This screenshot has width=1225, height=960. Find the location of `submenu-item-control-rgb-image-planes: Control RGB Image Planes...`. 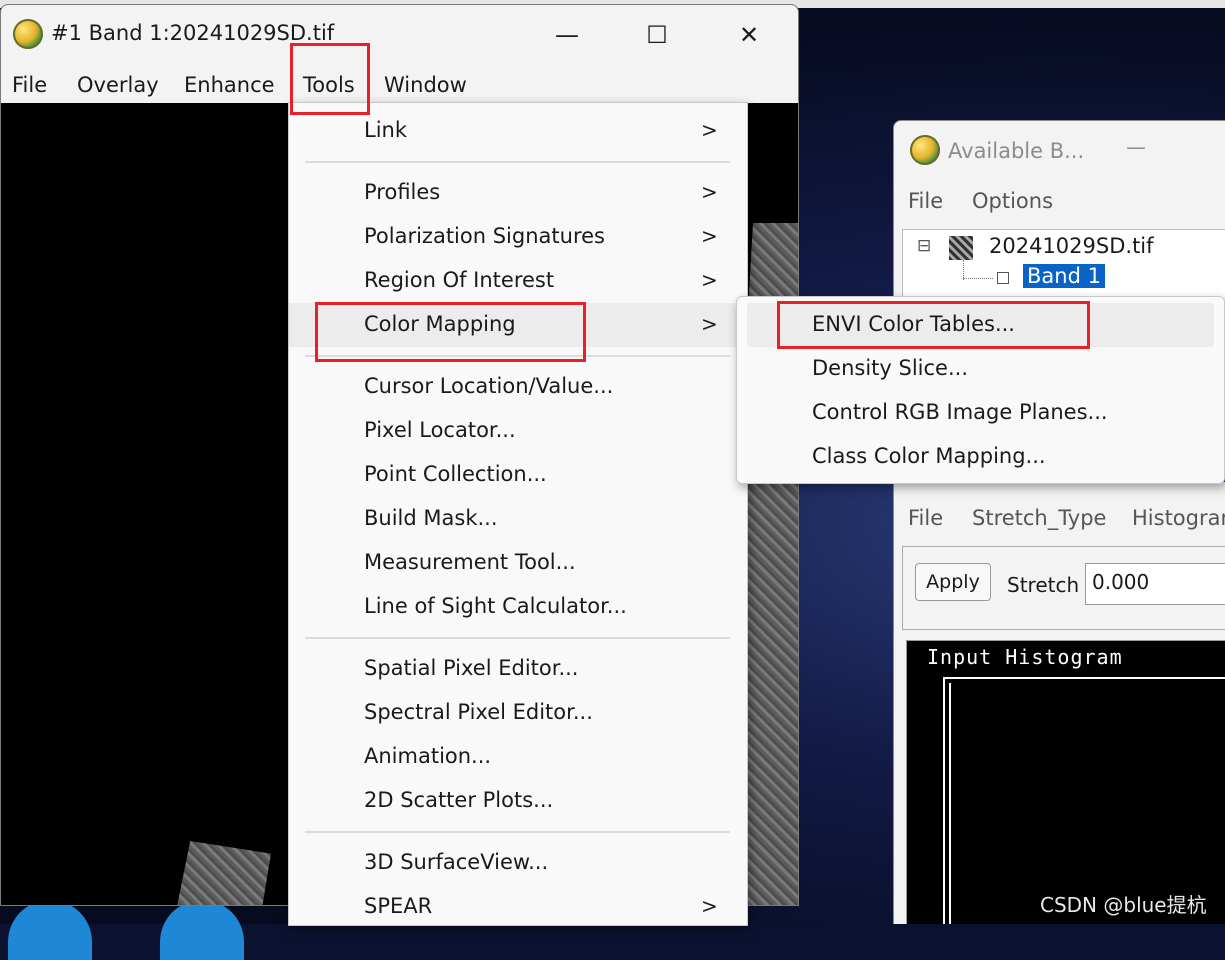

submenu-item-control-rgb-image-planes: Control RGB Image Planes... is located at coordinates (980, 413).